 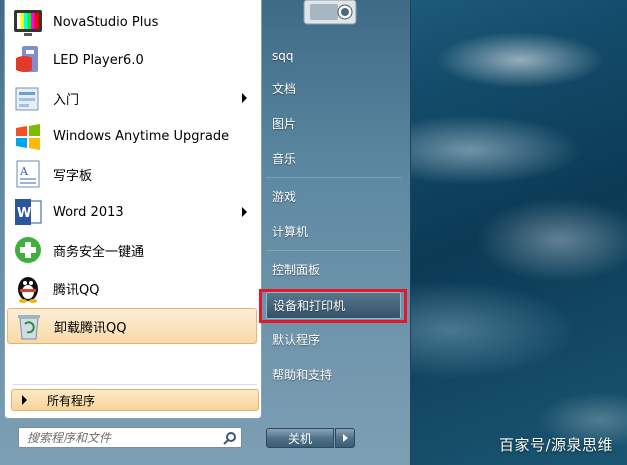 What do you see at coordinates (106, 22) in the screenshot?
I see `program-label: NovaStudio Plus` at bounding box center [106, 22].